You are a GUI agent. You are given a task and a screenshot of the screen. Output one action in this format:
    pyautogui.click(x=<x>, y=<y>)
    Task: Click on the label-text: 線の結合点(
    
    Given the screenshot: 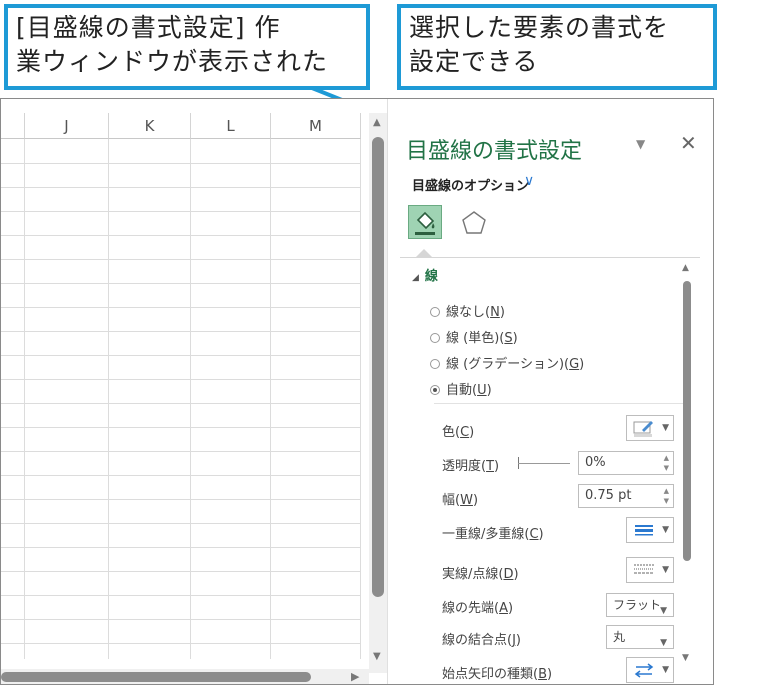 What is the action you would take?
    pyautogui.click(x=477, y=640)
    